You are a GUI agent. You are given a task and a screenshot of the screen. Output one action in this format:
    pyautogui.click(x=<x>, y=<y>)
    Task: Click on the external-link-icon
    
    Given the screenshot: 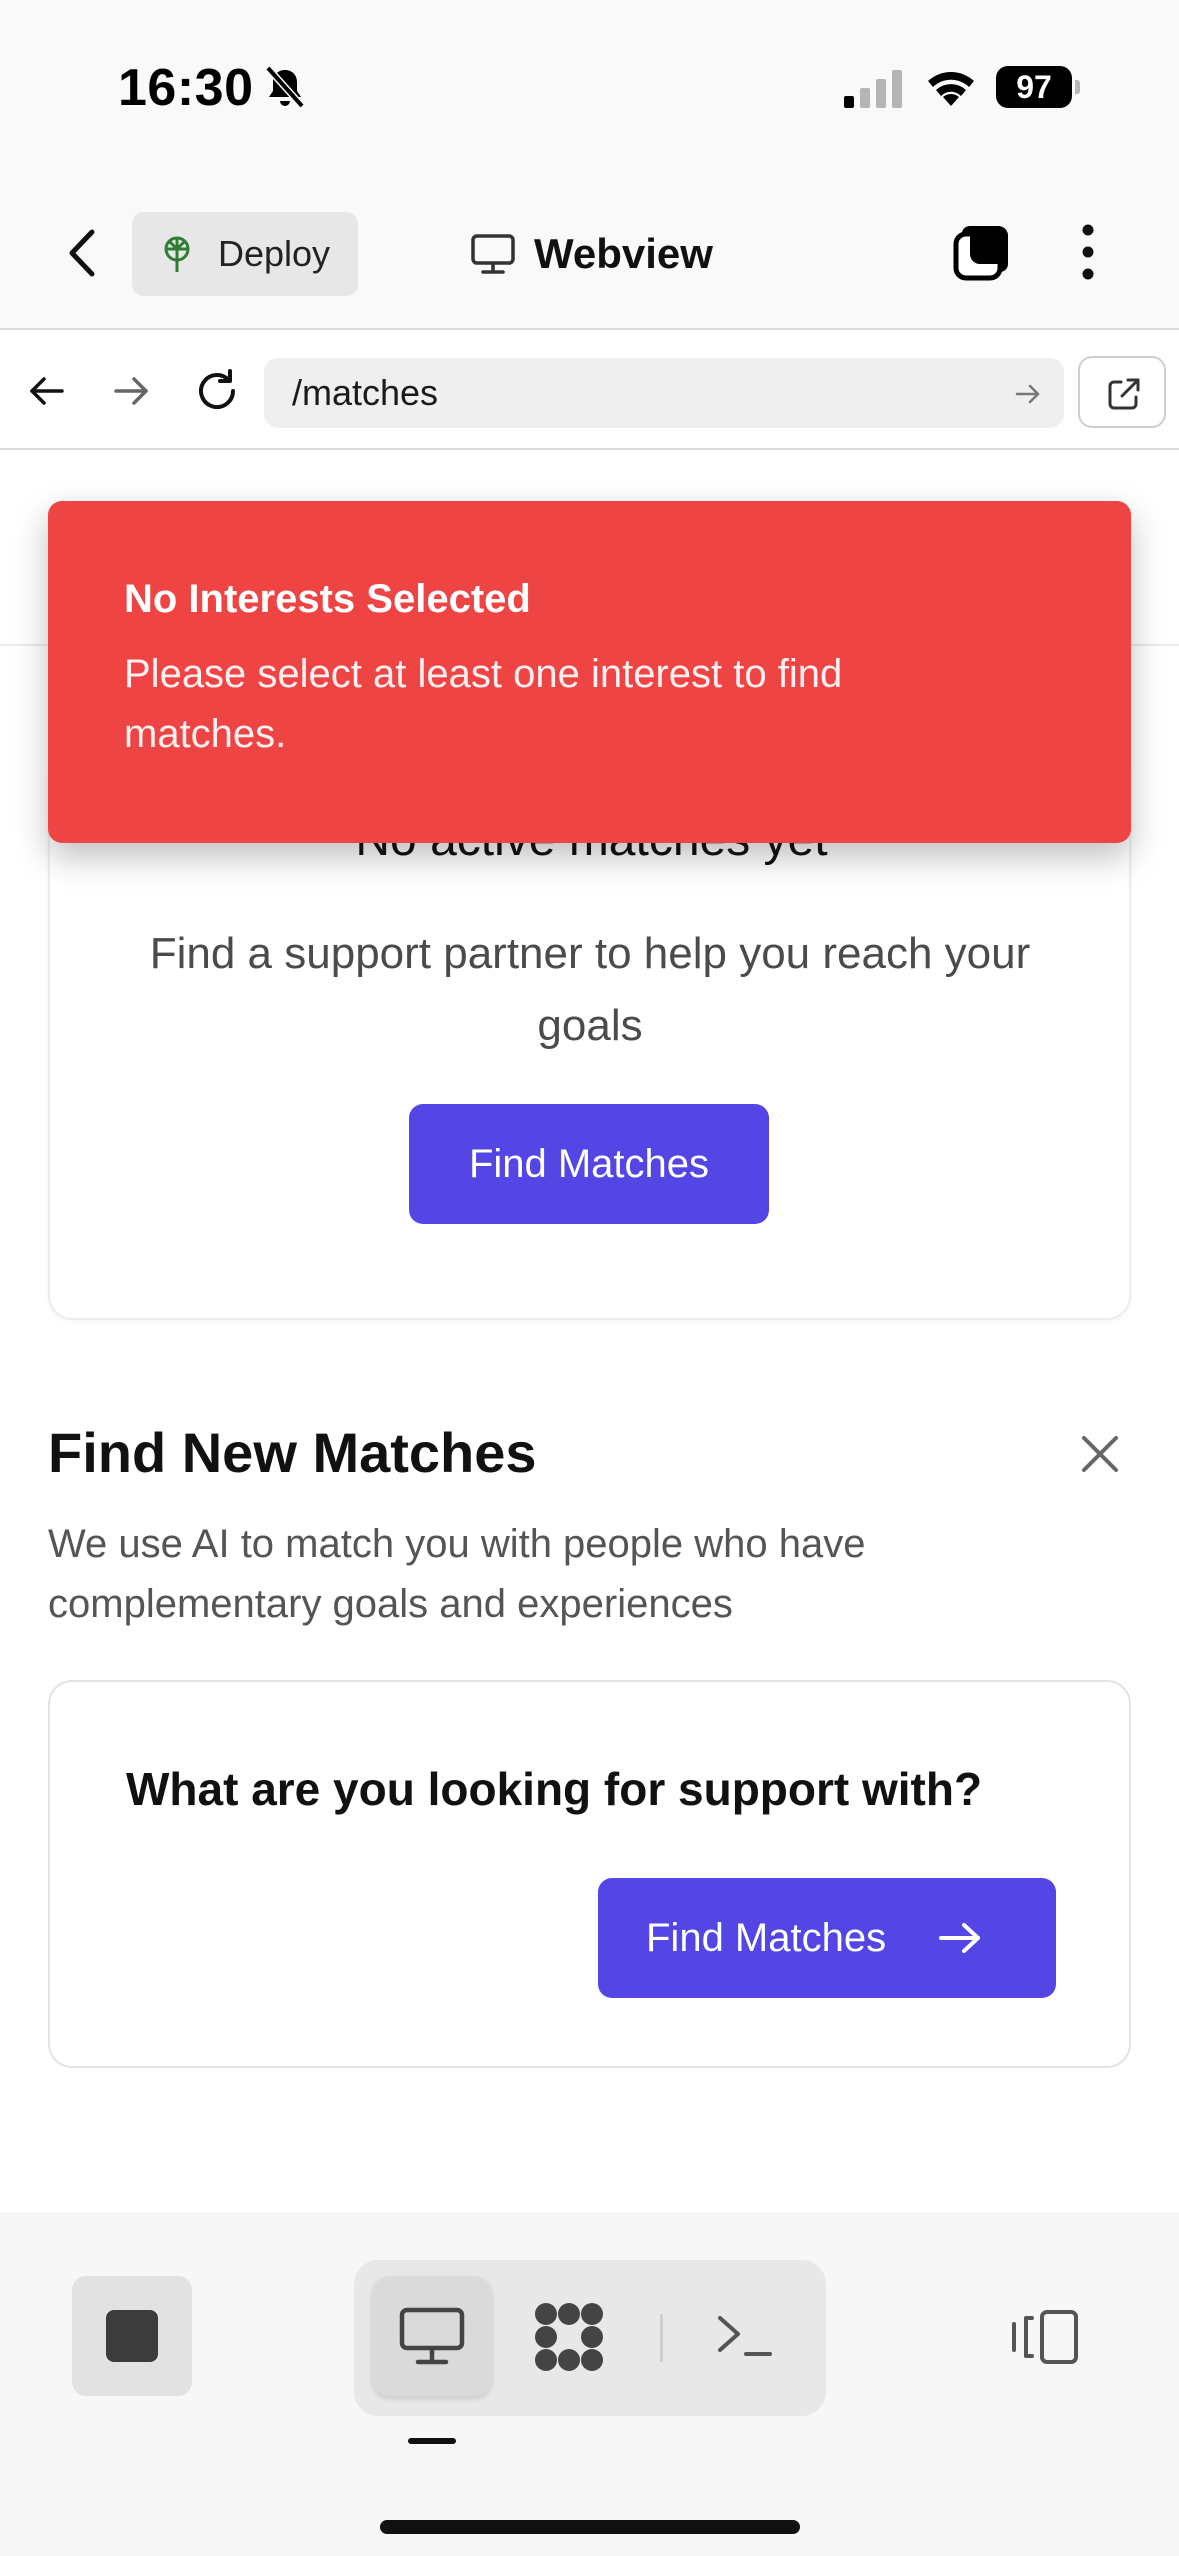 What is the action you would take?
    pyautogui.click(x=1124, y=394)
    